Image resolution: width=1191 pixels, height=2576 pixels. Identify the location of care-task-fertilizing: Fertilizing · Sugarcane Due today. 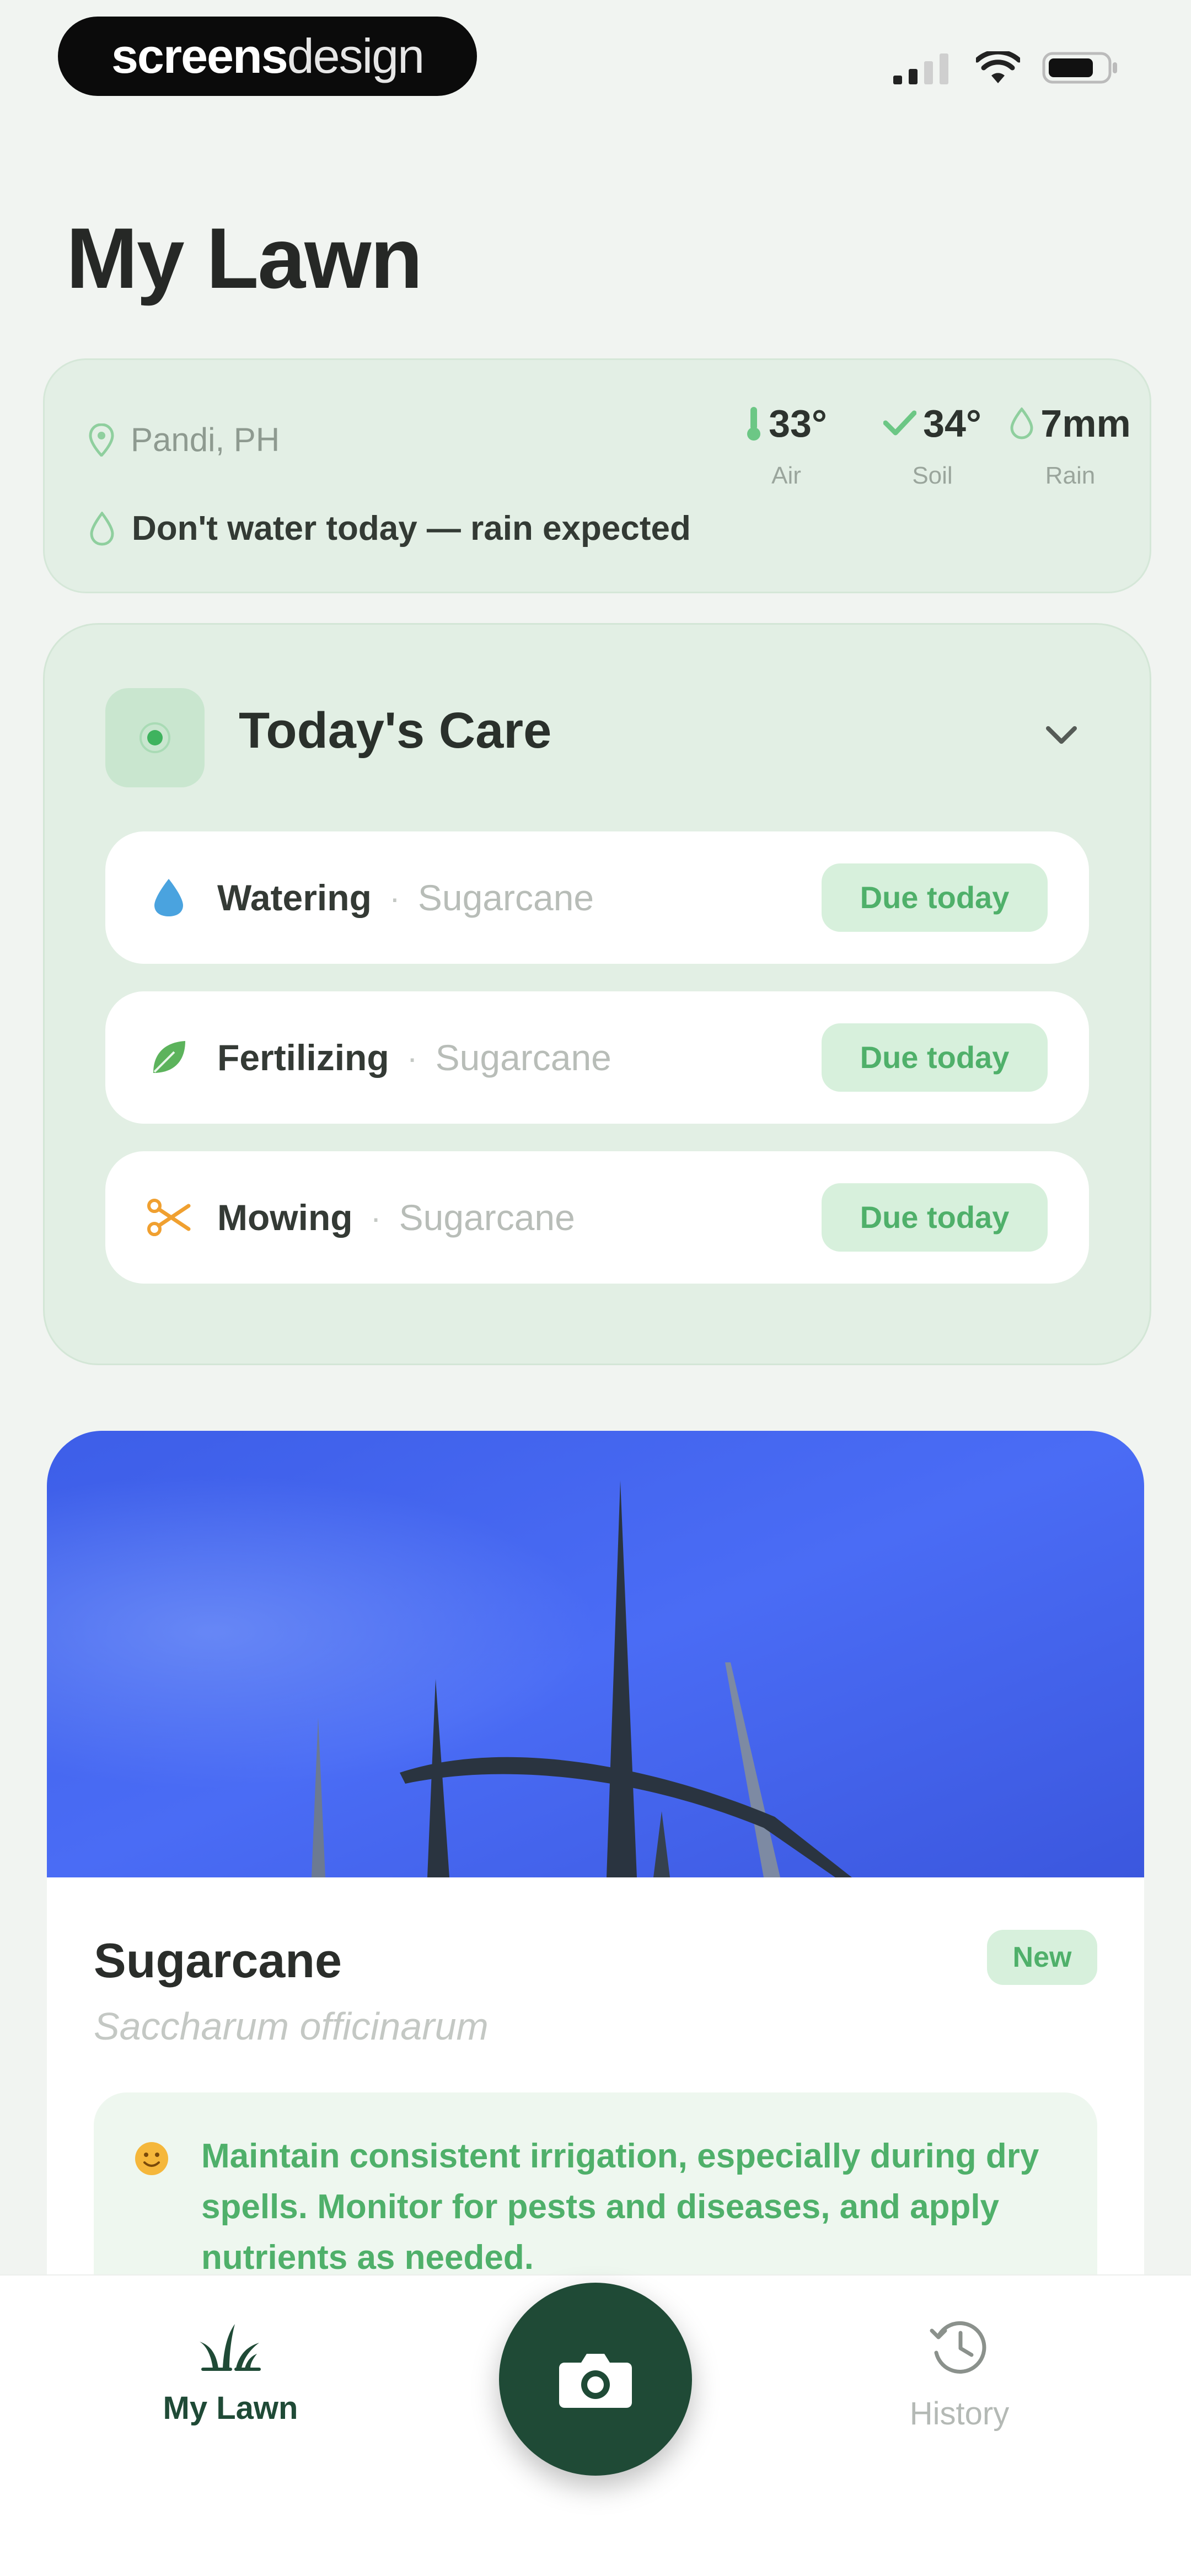
(597, 1057).